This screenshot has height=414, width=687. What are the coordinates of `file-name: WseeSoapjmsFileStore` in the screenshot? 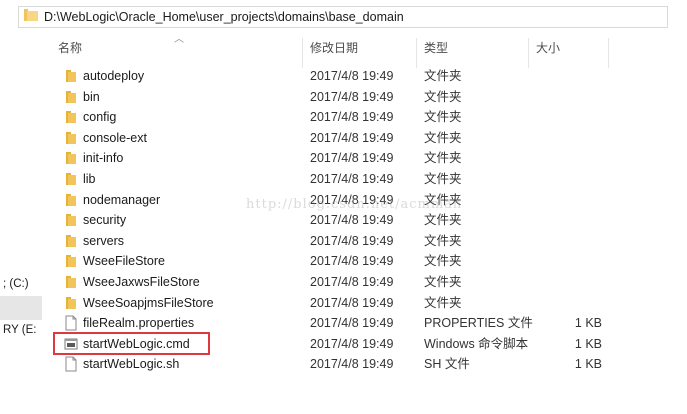 It's located at (148, 303).